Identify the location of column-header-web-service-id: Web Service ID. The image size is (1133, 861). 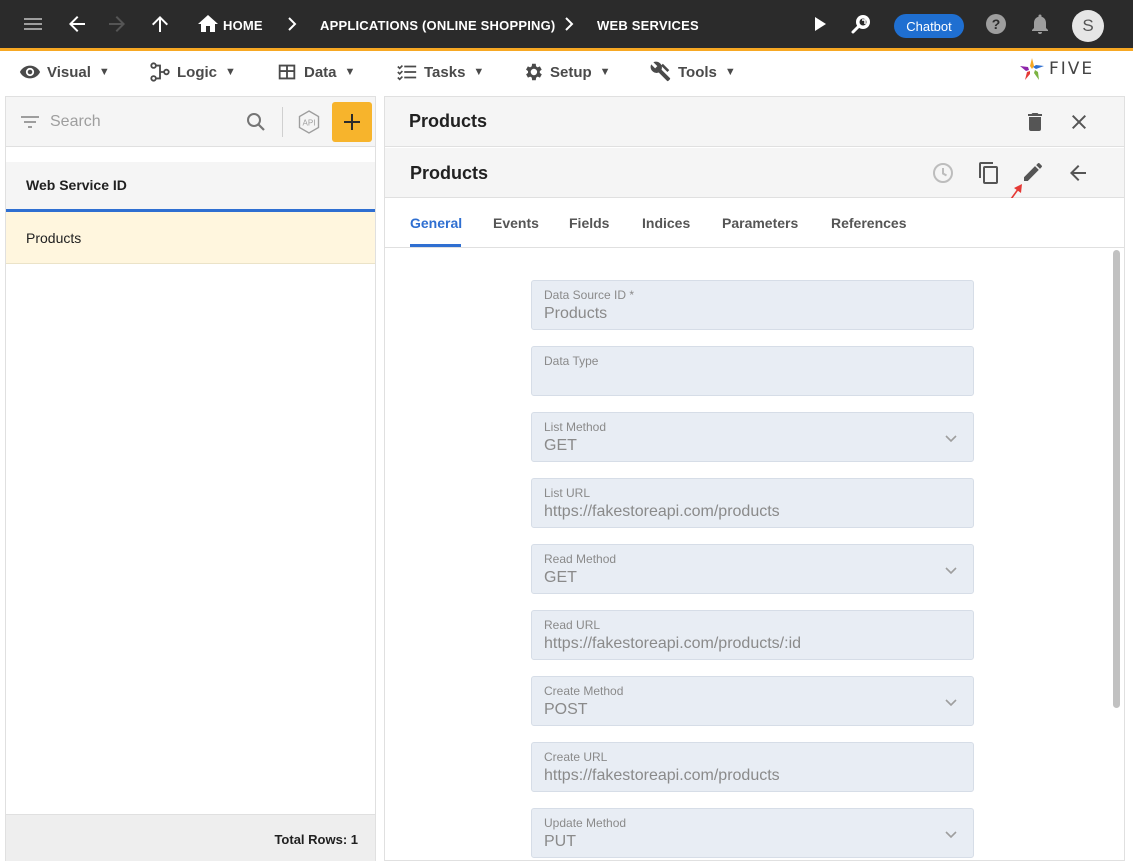
(76, 185).